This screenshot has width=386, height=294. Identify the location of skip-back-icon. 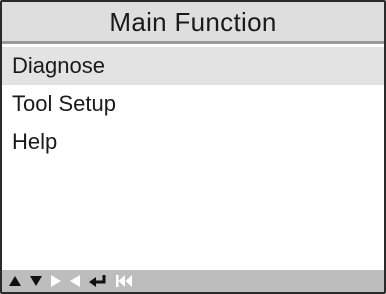
(124, 281).